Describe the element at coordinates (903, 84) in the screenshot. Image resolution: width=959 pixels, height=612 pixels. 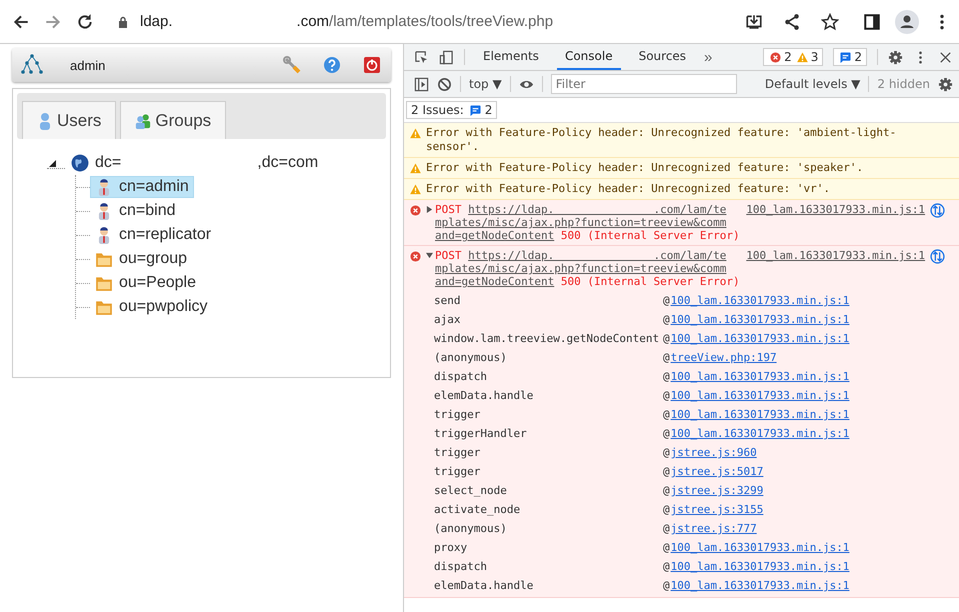
I see `hidden-count: 2 hidden` at that location.